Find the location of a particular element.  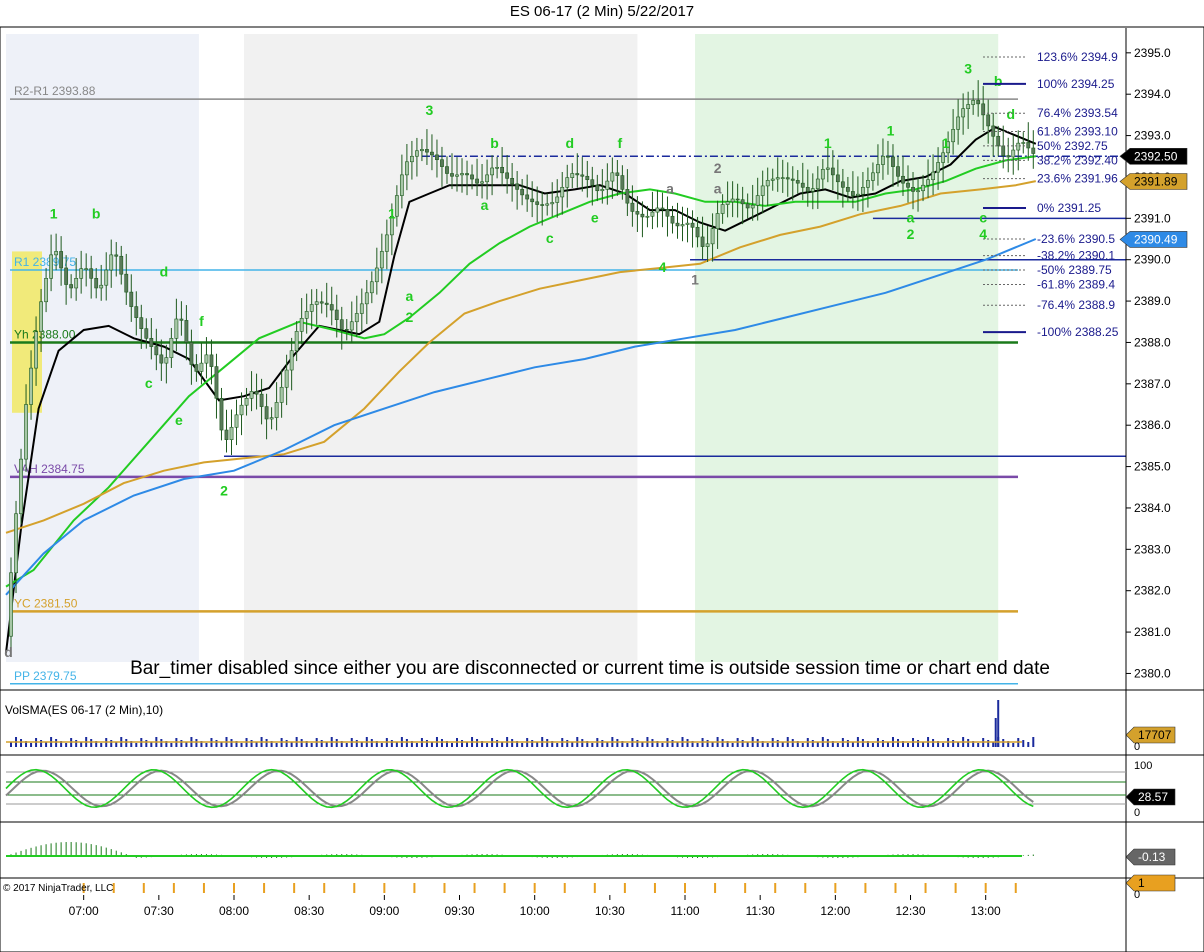

volume-panel-label: VolSMA(ES 06-17 (2 Min),10) is located at coordinates (84, 710).